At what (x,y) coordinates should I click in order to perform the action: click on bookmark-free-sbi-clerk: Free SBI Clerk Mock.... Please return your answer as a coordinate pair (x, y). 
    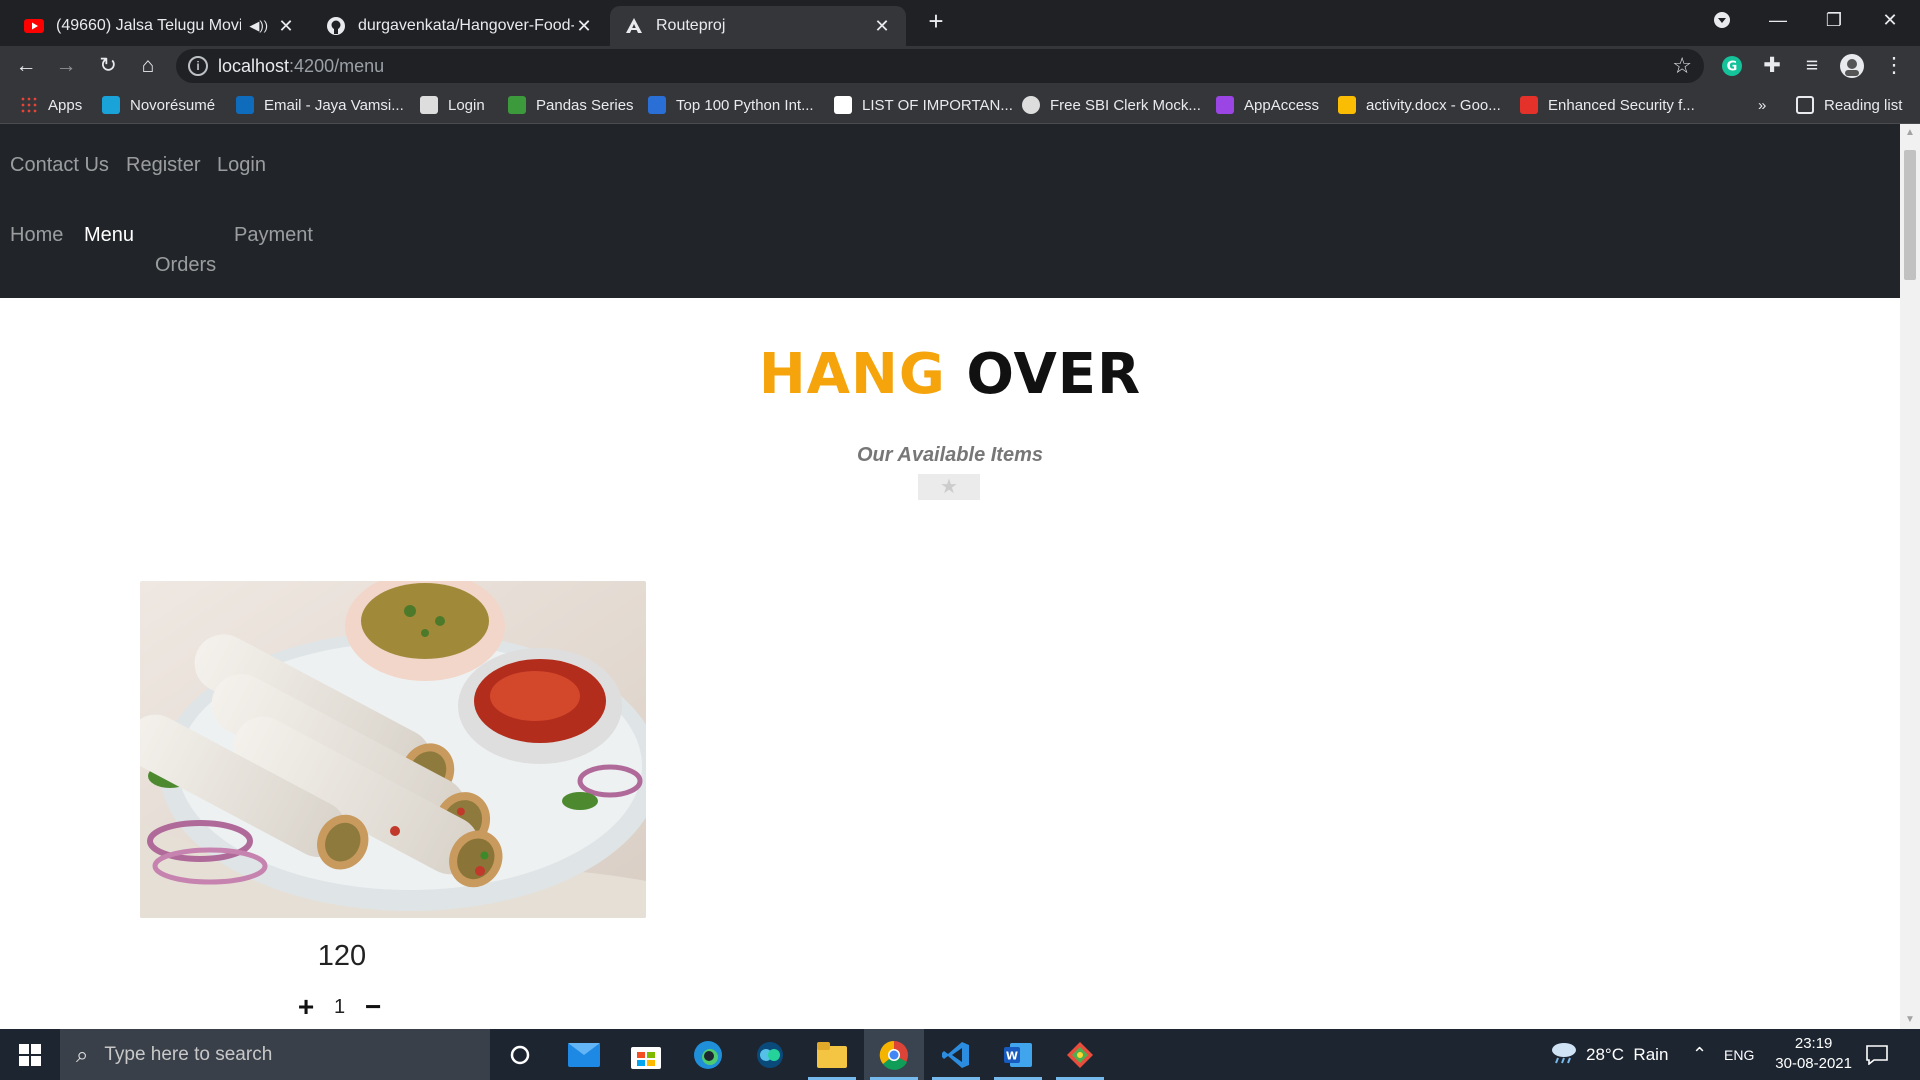
    Looking at the image, I should click on (1111, 105).